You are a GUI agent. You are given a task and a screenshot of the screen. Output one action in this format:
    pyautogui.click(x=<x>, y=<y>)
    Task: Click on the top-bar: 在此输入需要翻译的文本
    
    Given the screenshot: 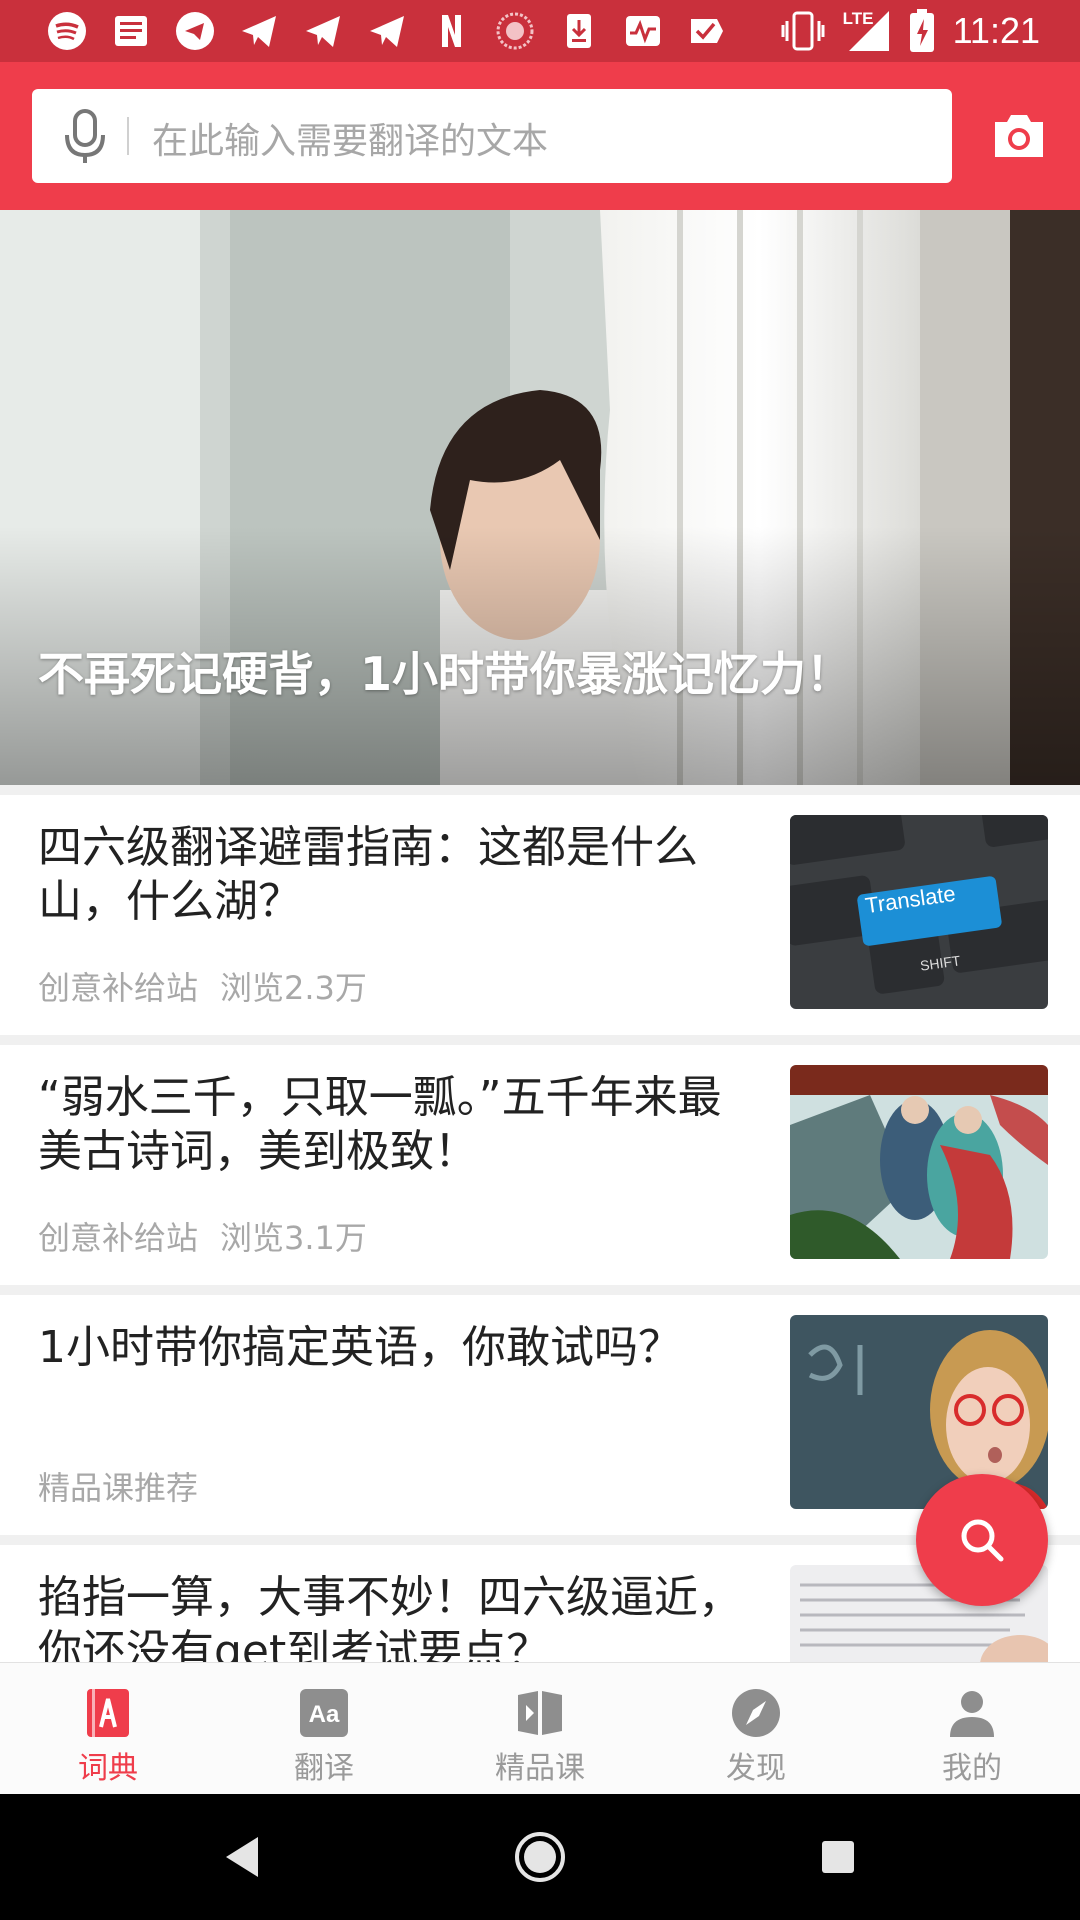 What is the action you would take?
    pyautogui.click(x=540, y=136)
    